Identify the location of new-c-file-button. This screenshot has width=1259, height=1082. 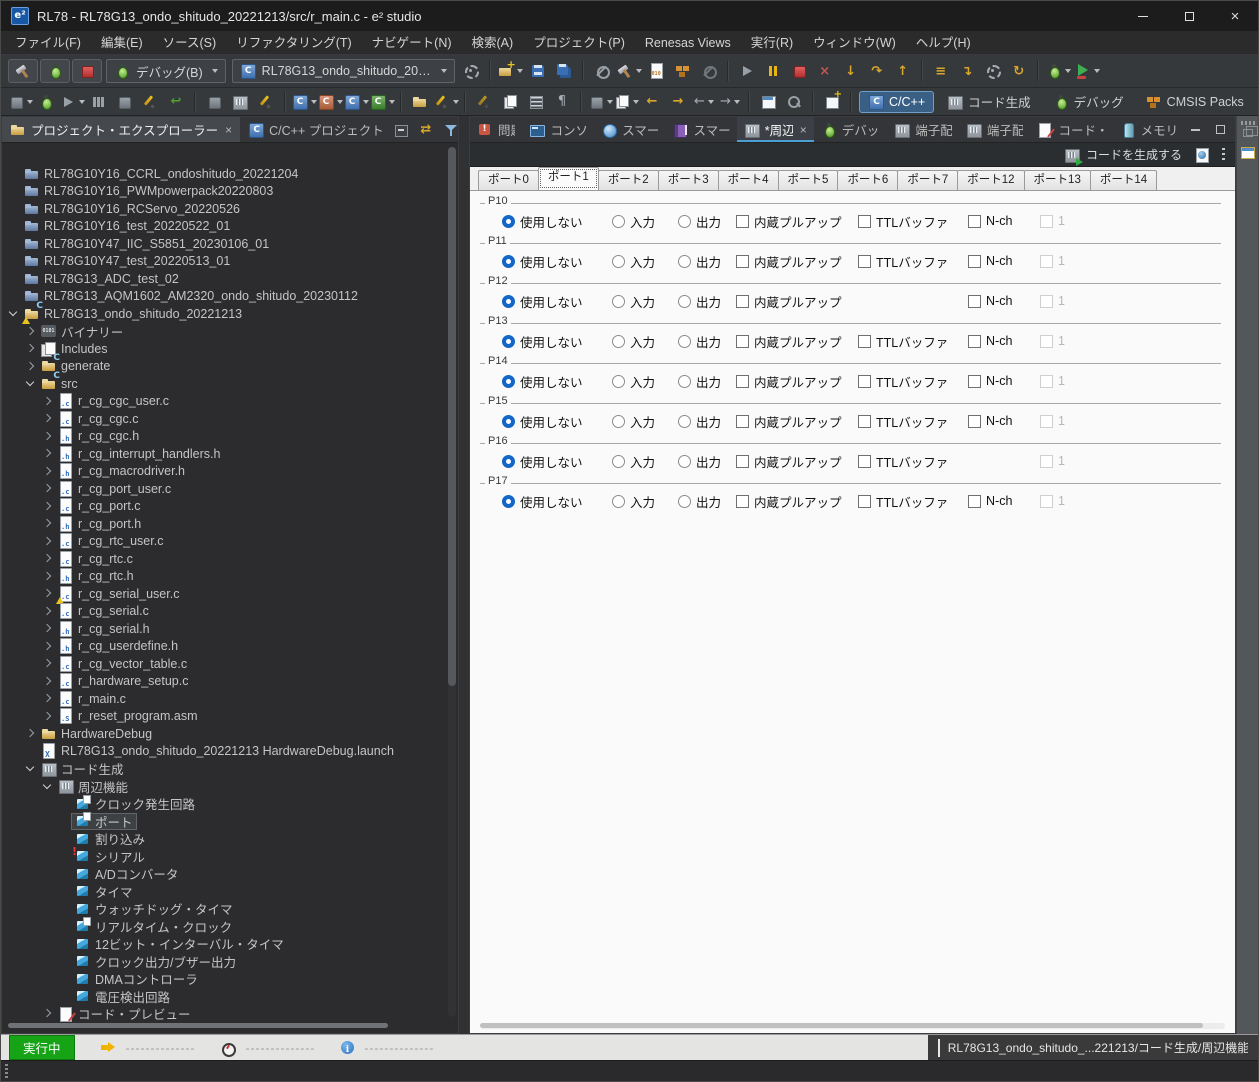
(356, 102).